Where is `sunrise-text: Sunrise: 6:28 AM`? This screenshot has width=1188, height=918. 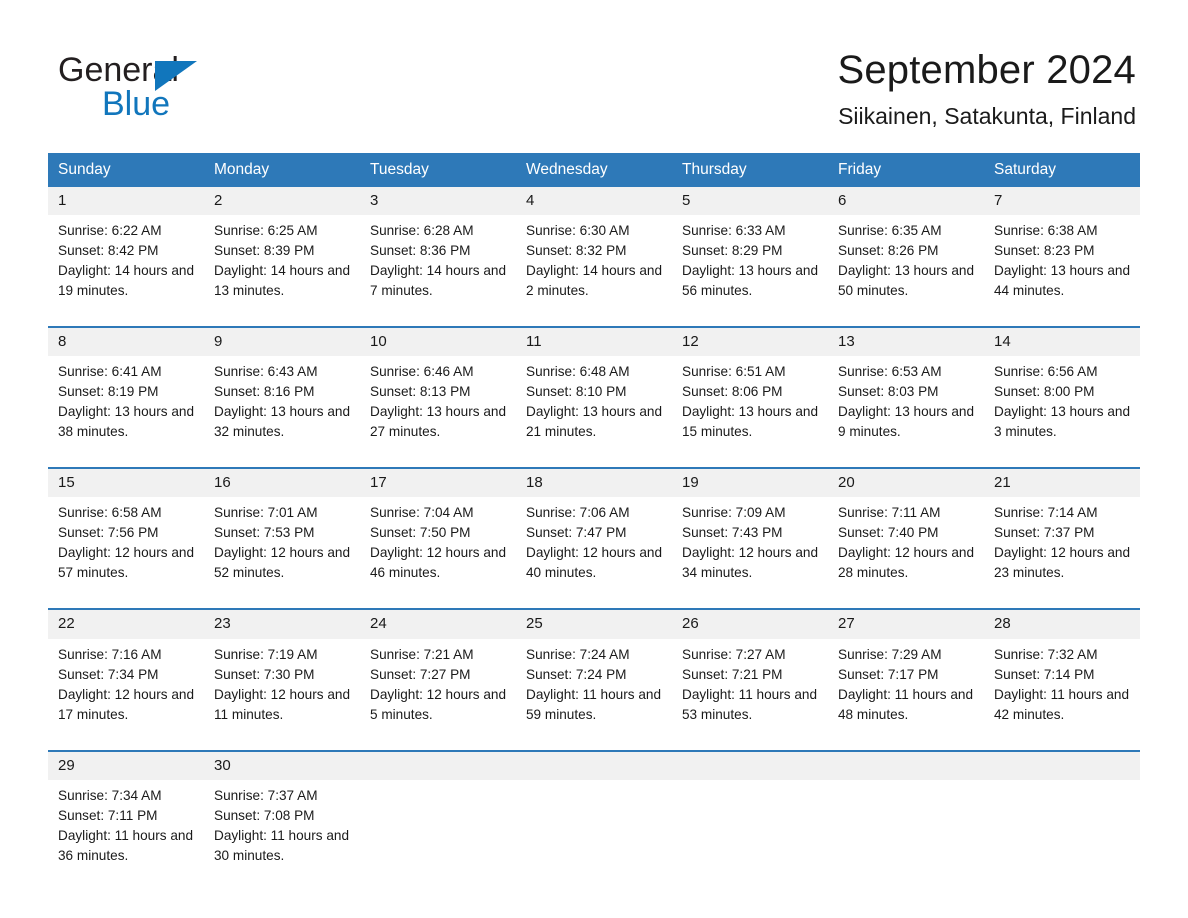 sunrise-text: Sunrise: 6:28 AM is located at coordinates (422, 230).